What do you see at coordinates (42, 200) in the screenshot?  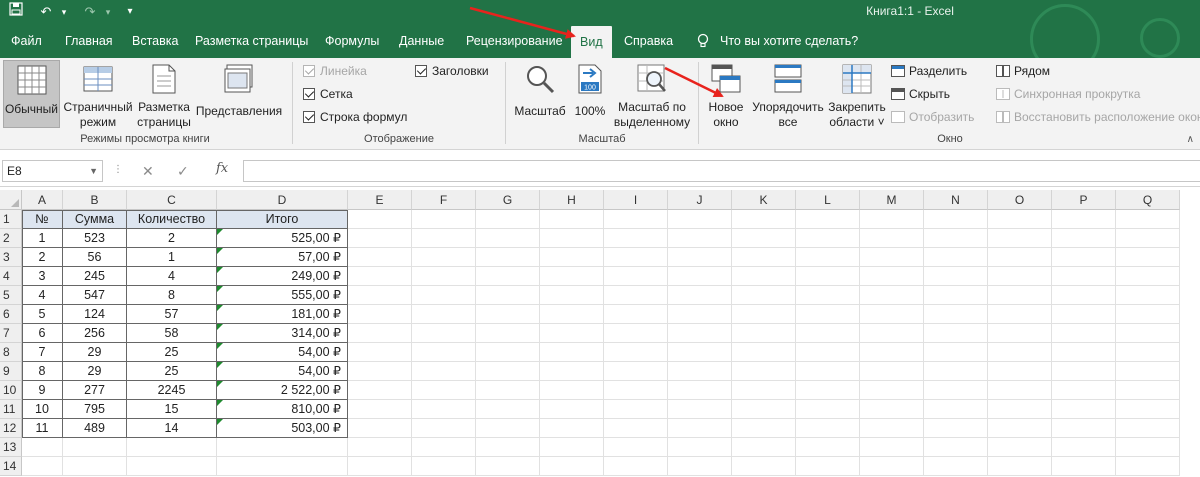 I see `column-header: A` at bounding box center [42, 200].